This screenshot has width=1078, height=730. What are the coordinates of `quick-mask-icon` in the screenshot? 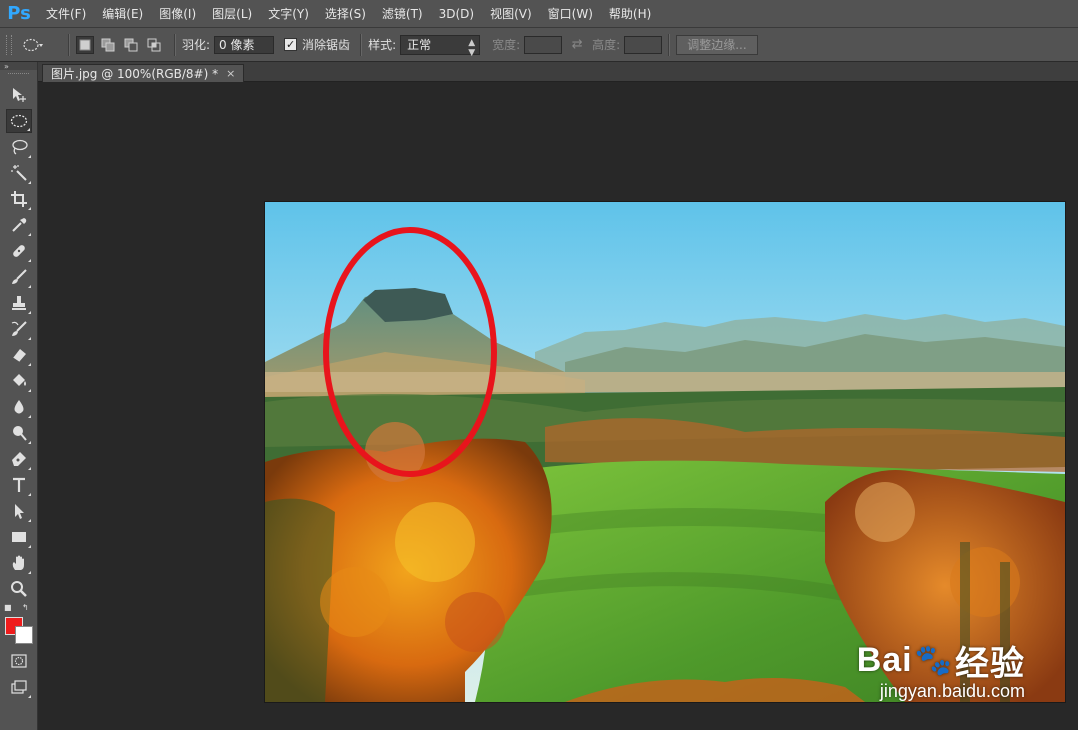 It's located at (19, 661).